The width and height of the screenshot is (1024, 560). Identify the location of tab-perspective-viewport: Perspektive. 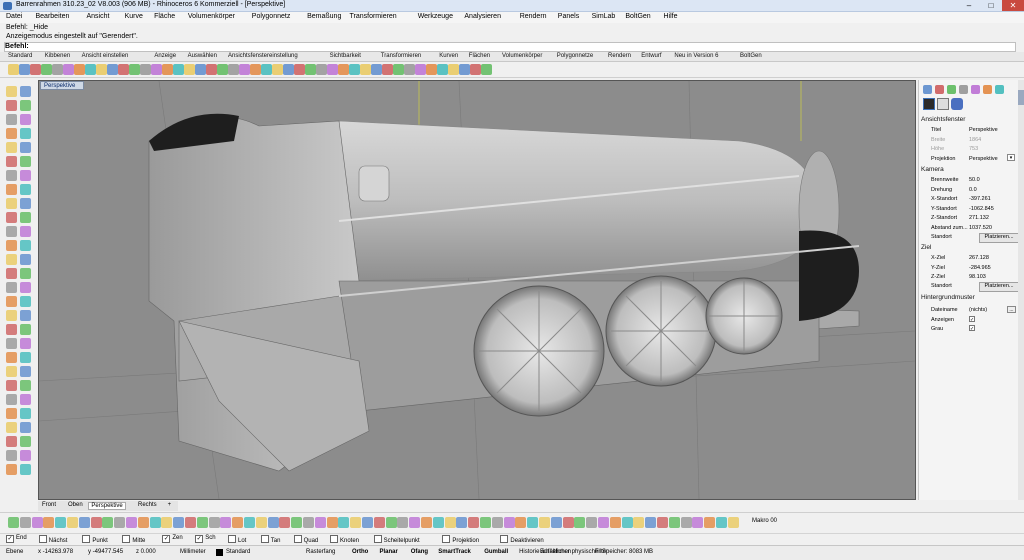
(62, 85).